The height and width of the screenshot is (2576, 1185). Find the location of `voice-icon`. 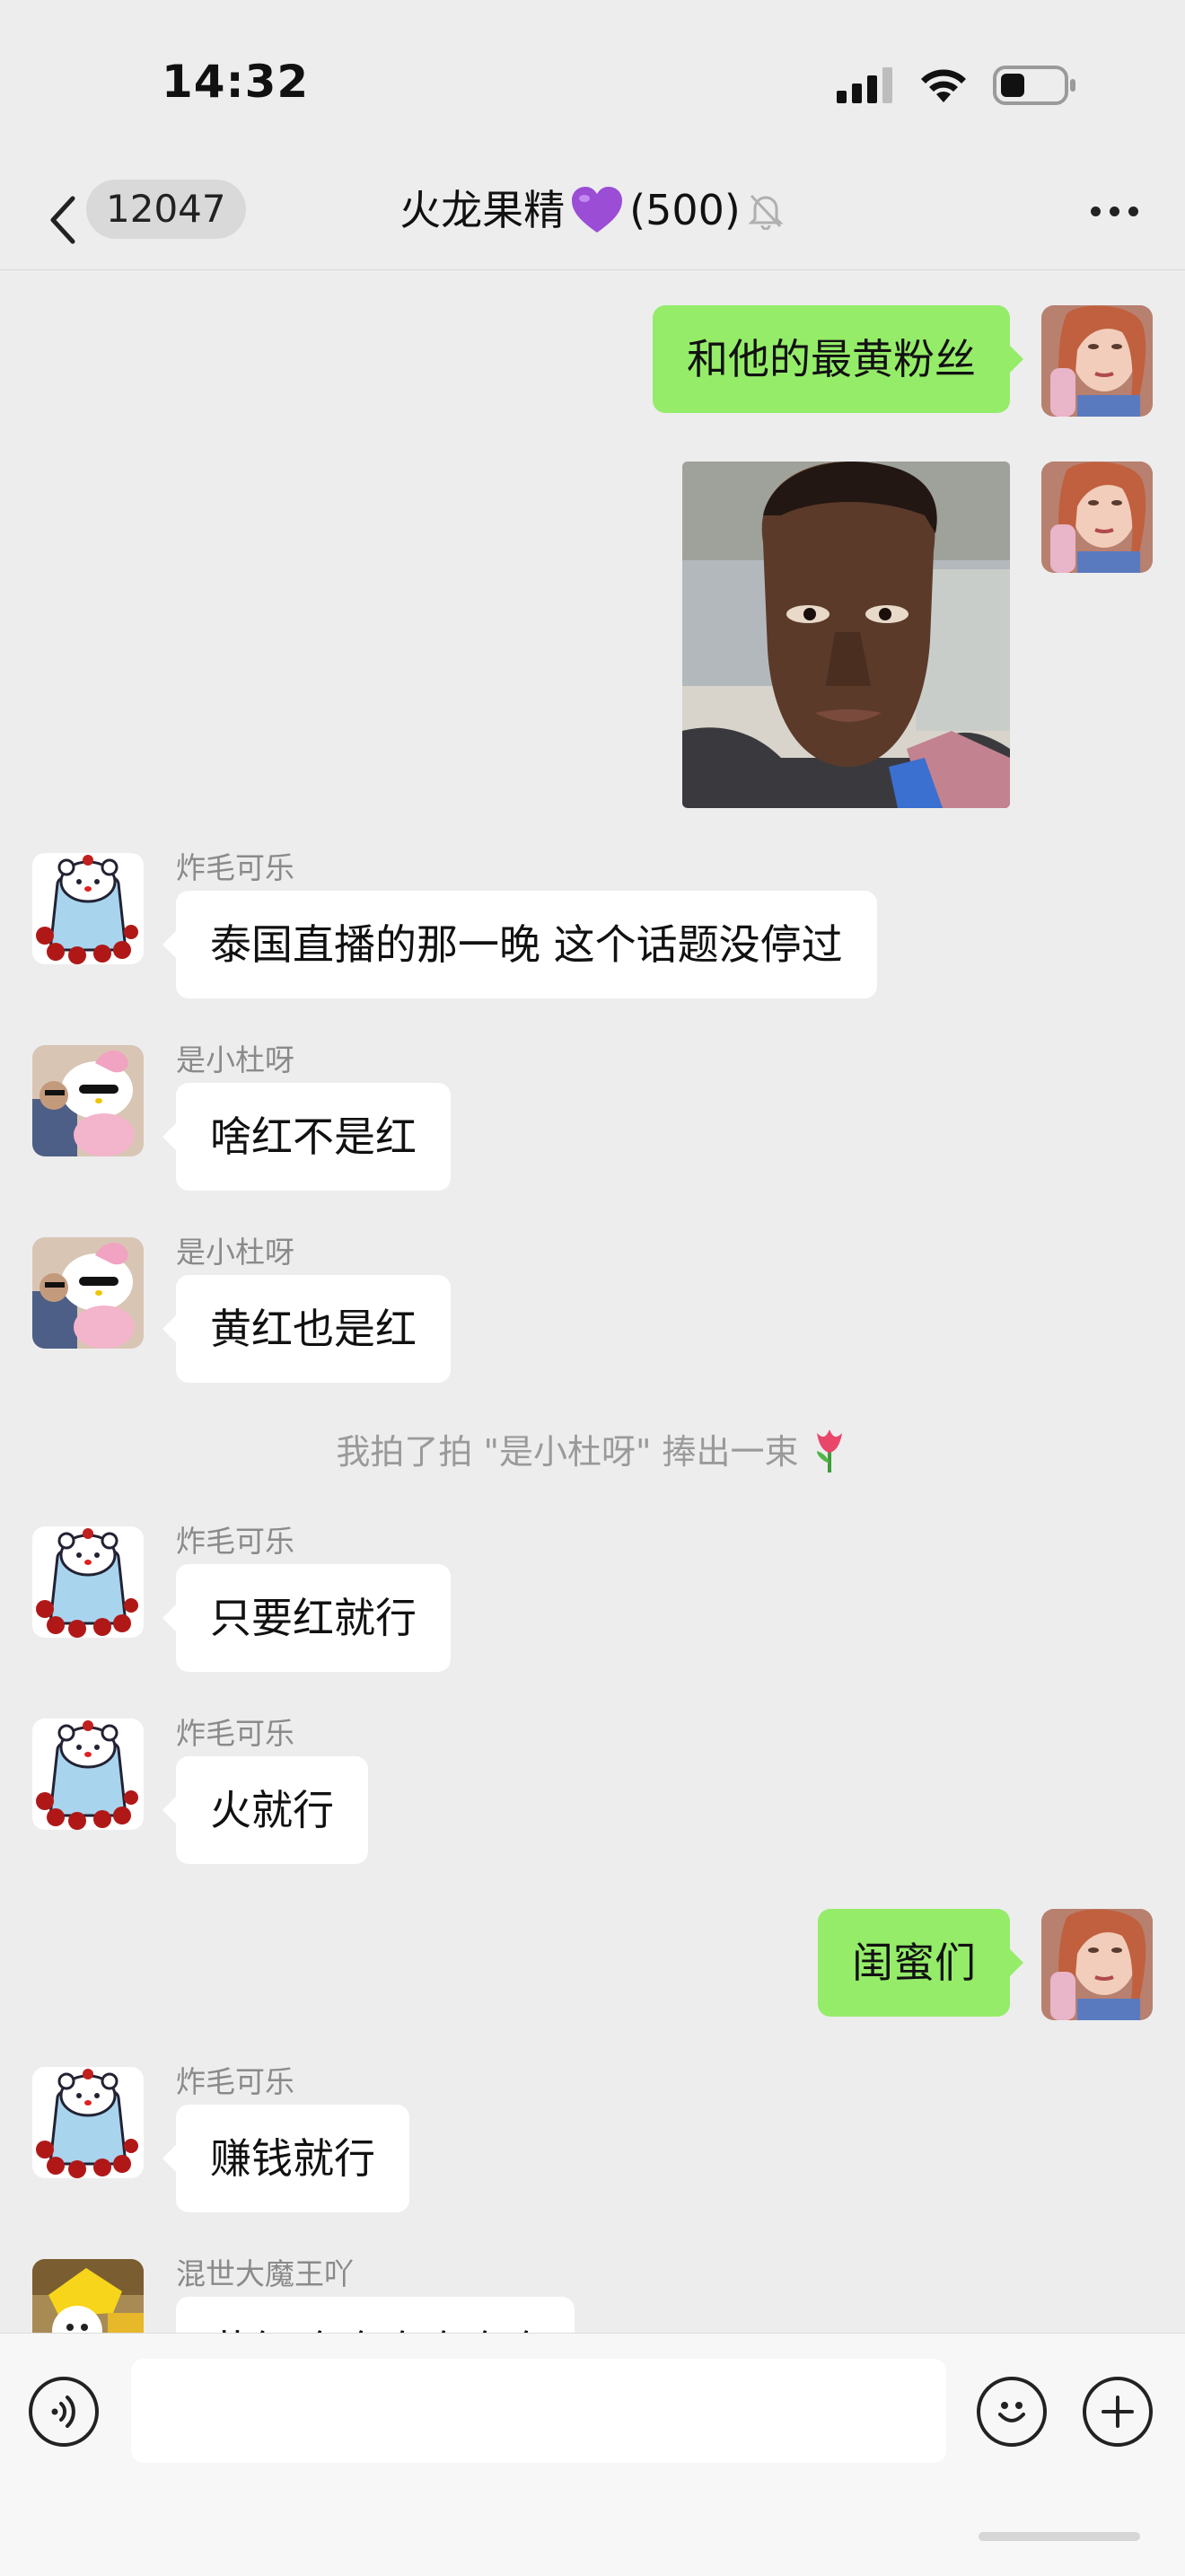

voice-icon is located at coordinates (63, 2412).